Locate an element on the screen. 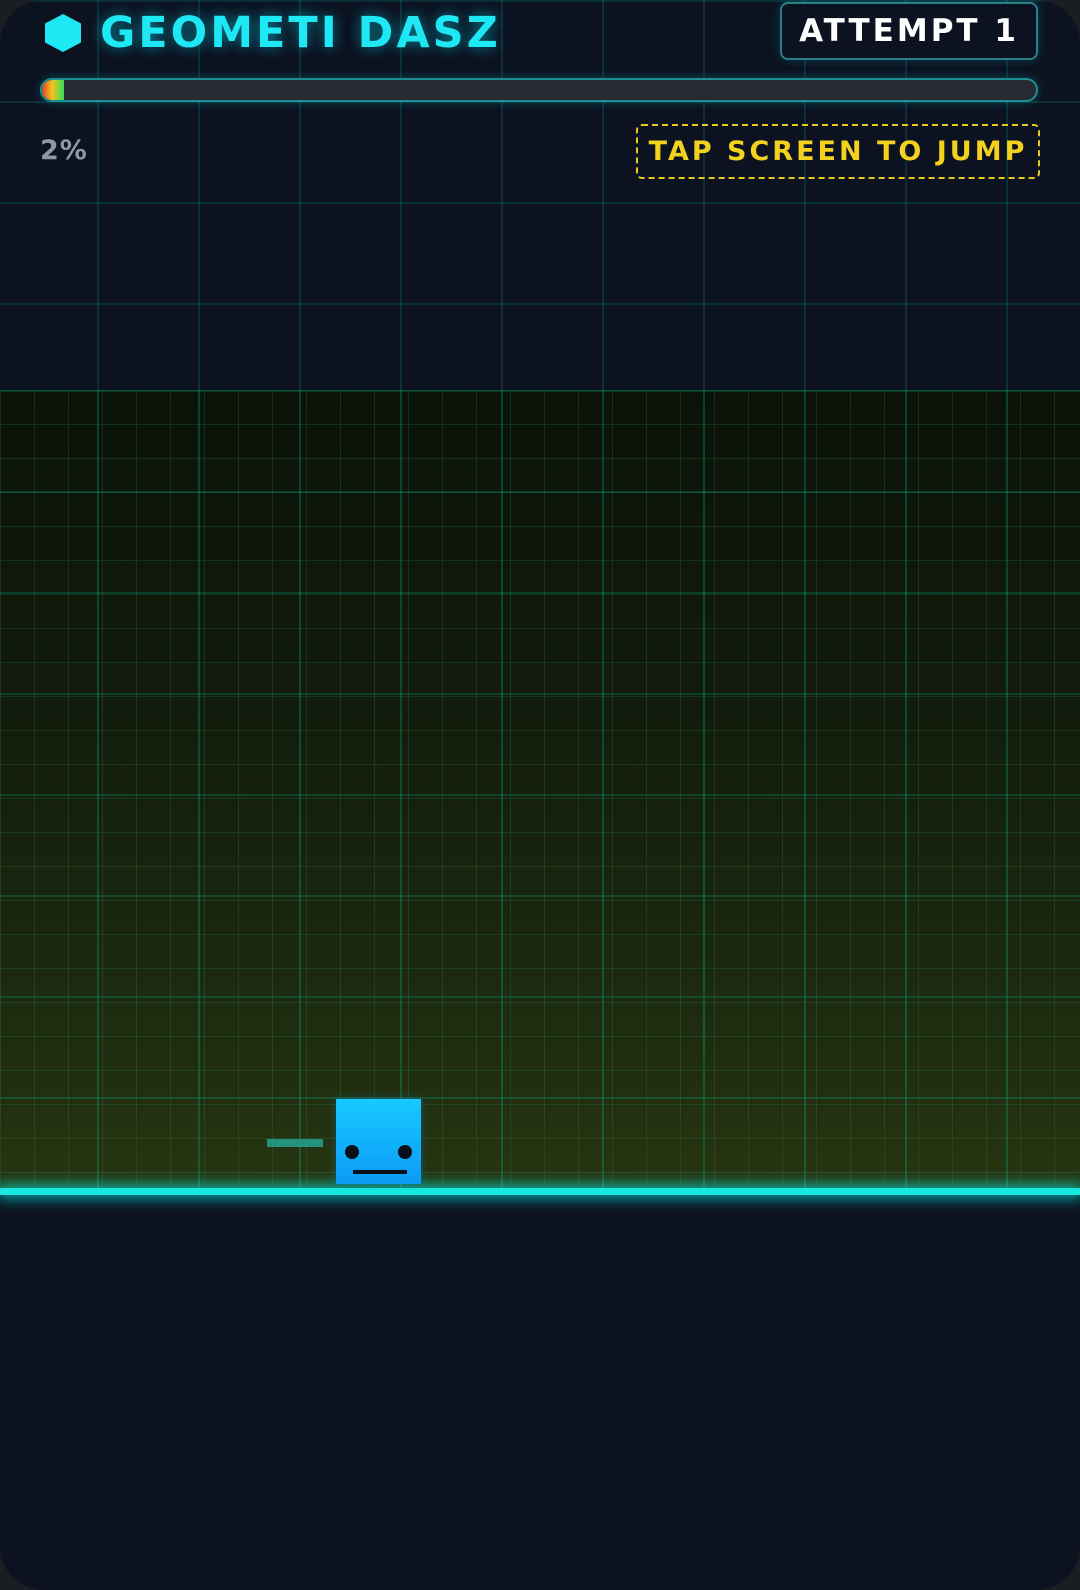 This screenshot has width=1080, height=1590. player-left-eye is located at coordinates (352, 1152).